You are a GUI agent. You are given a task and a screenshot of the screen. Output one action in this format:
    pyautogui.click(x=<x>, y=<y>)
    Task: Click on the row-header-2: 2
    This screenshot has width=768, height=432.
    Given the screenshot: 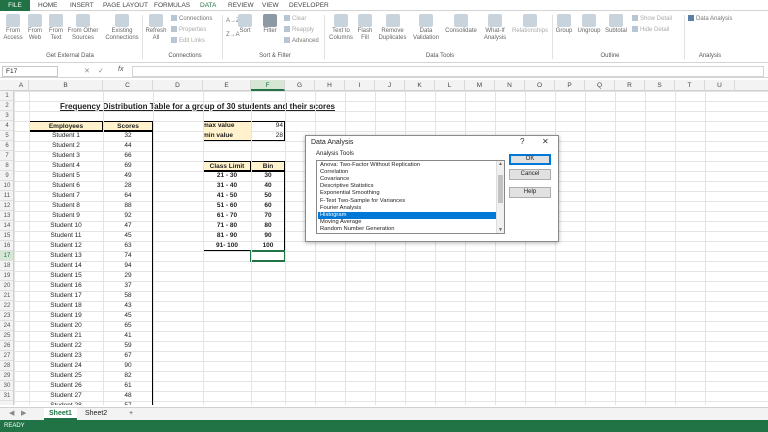 What is the action you would take?
    pyautogui.click(x=6, y=106)
    